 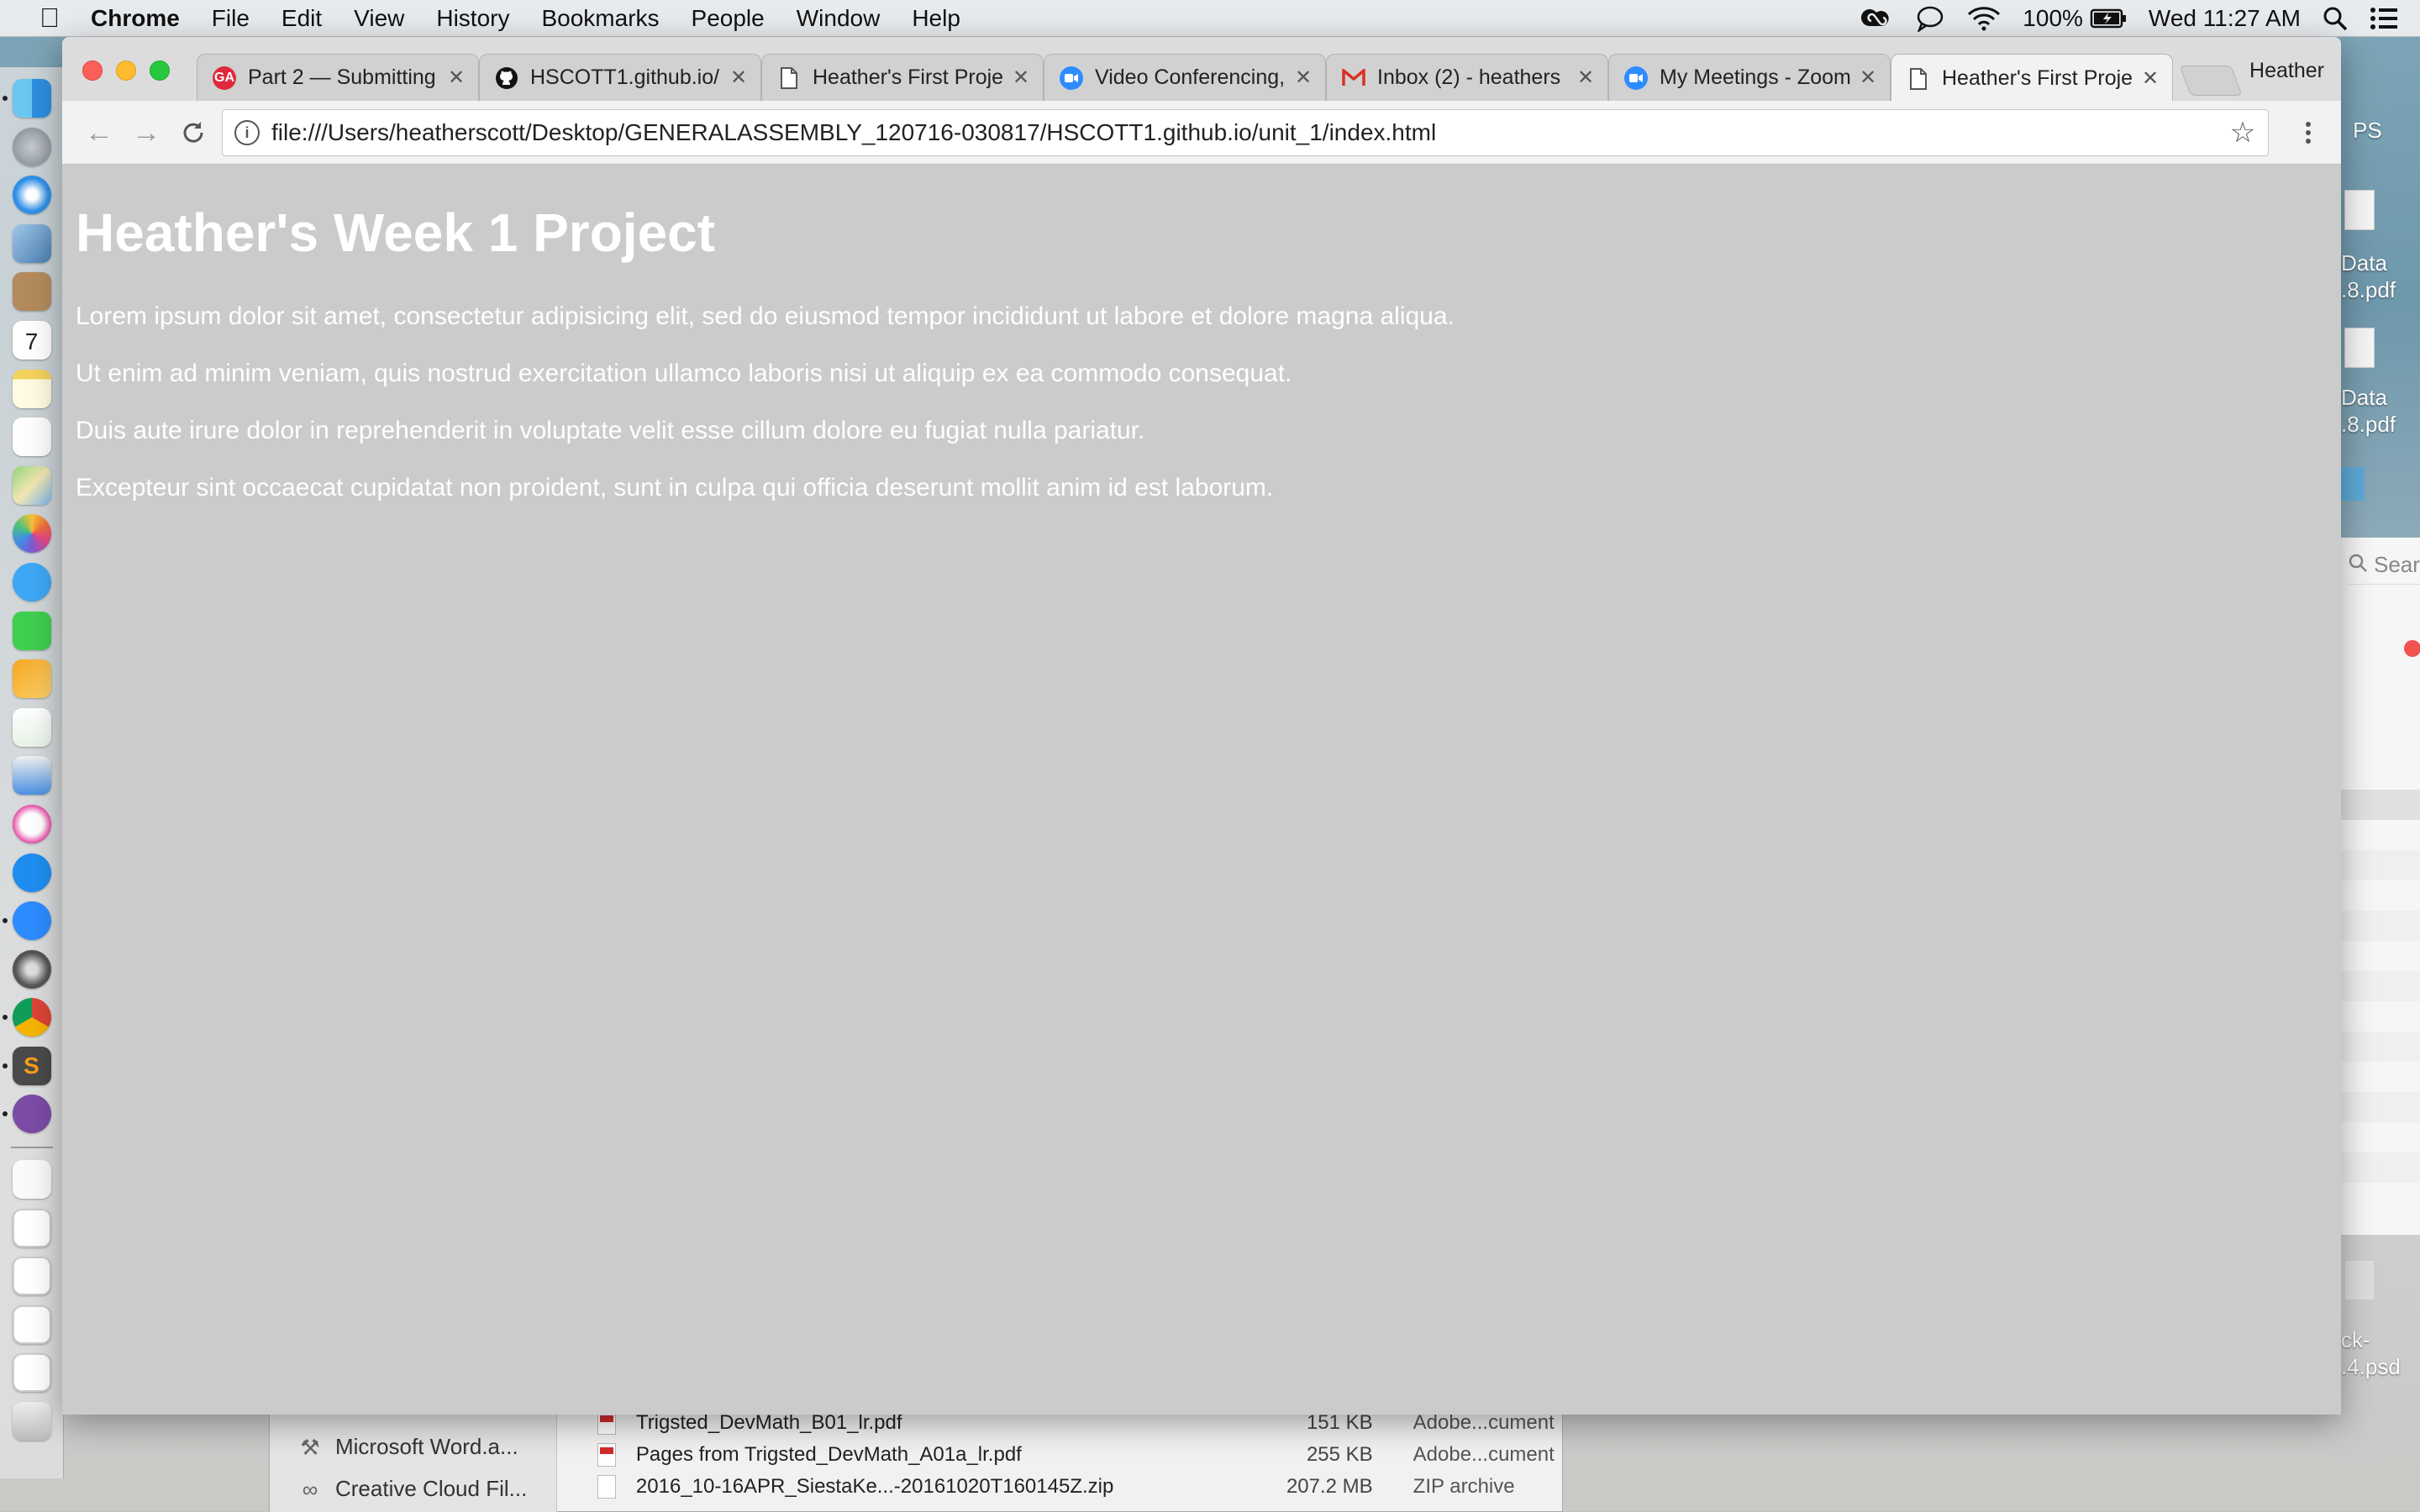 What do you see at coordinates (135, 18) in the screenshot?
I see `menu-app-name: Chrome` at bounding box center [135, 18].